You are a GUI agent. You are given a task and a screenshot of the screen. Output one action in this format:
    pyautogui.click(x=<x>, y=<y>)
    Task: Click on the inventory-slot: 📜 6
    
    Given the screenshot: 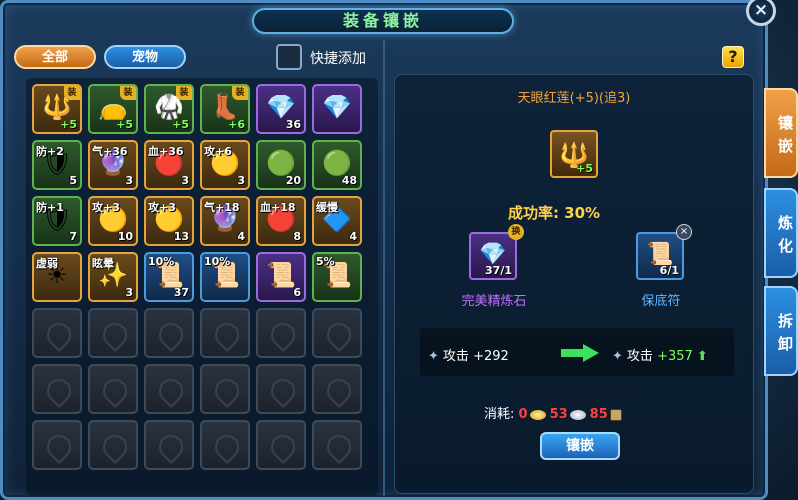 What is the action you would take?
    pyautogui.click(x=281, y=277)
    